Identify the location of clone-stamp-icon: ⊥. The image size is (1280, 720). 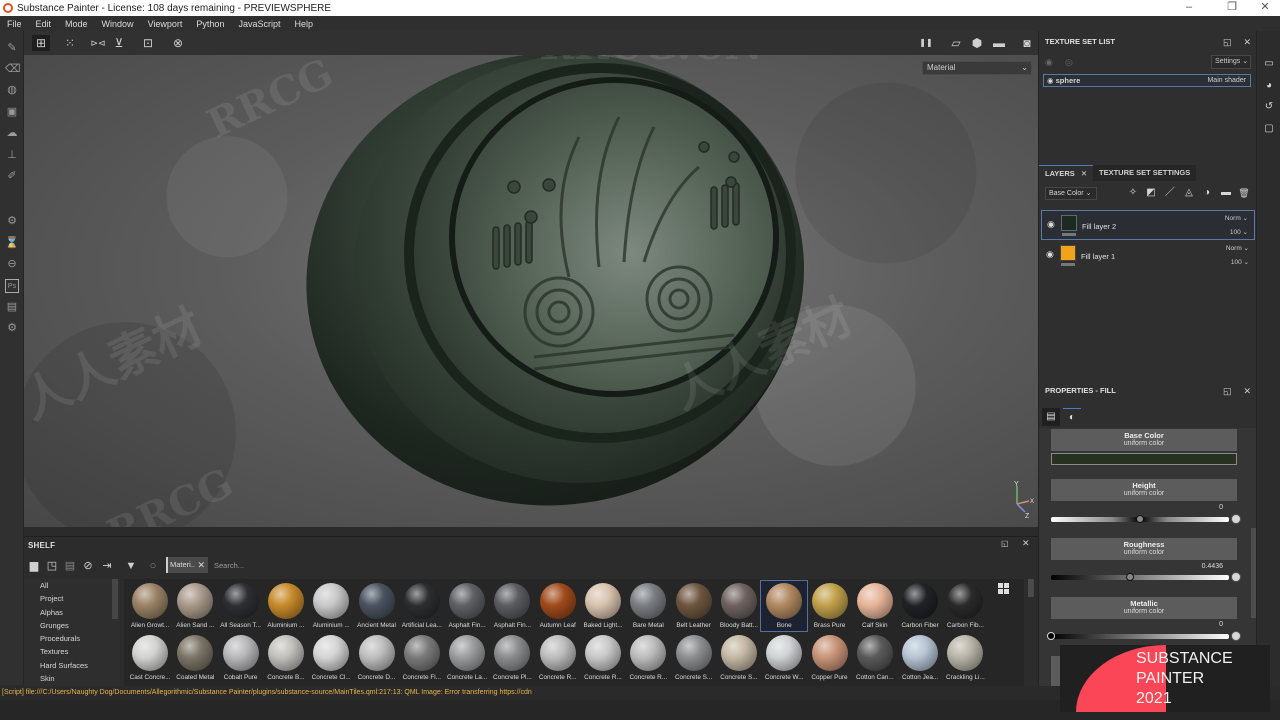
(12, 155).